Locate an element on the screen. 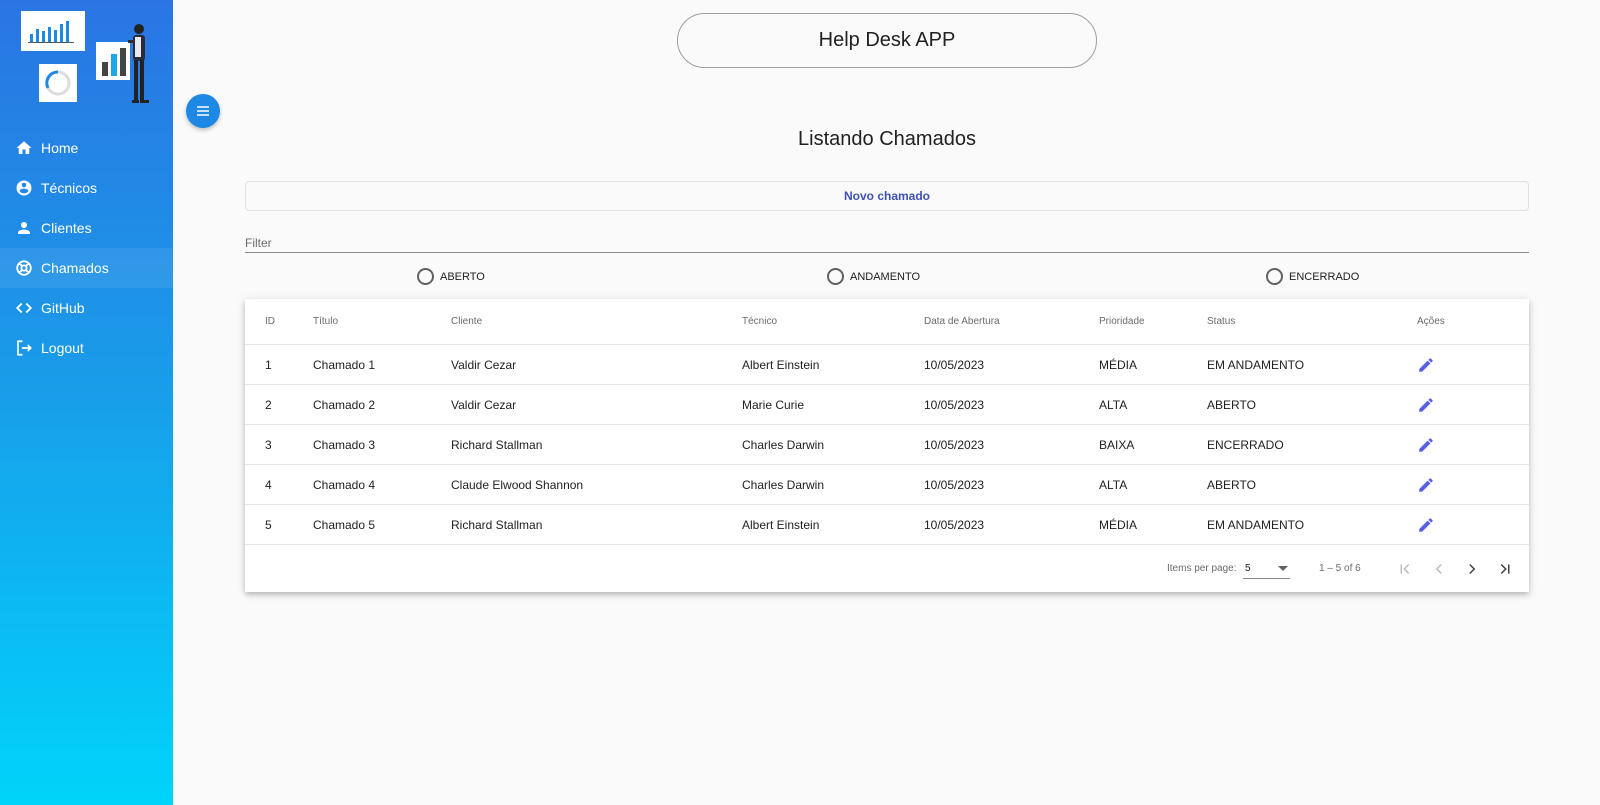 The image size is (1600, 805). cell-id: 5 is located at coordinates (268, 524).